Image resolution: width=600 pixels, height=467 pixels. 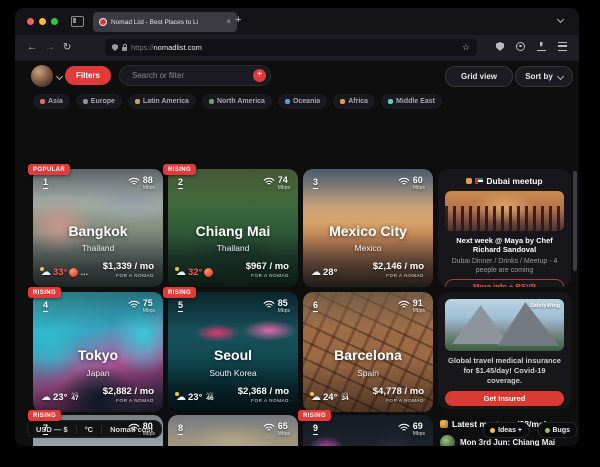 I want to click on wifi-mbps: 74, so click(x=282, y=180).